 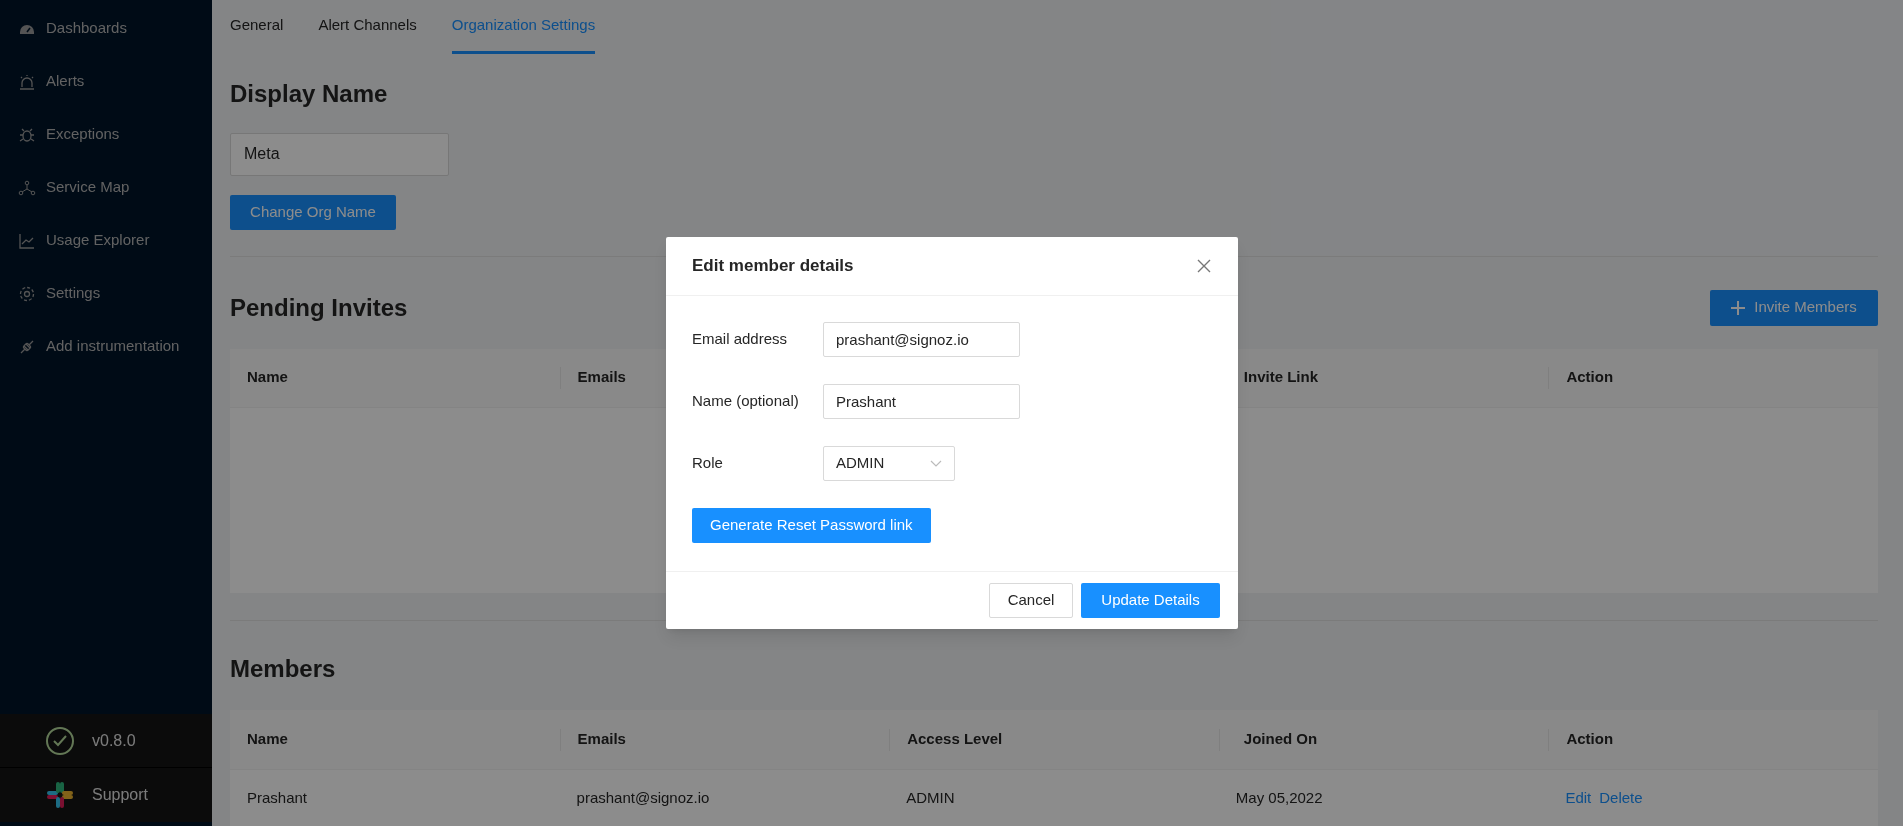 What do you see at coordinates (523, 27) in the screenshot?
I see `tab: Organization Settings` at bounding box center [523, 27].